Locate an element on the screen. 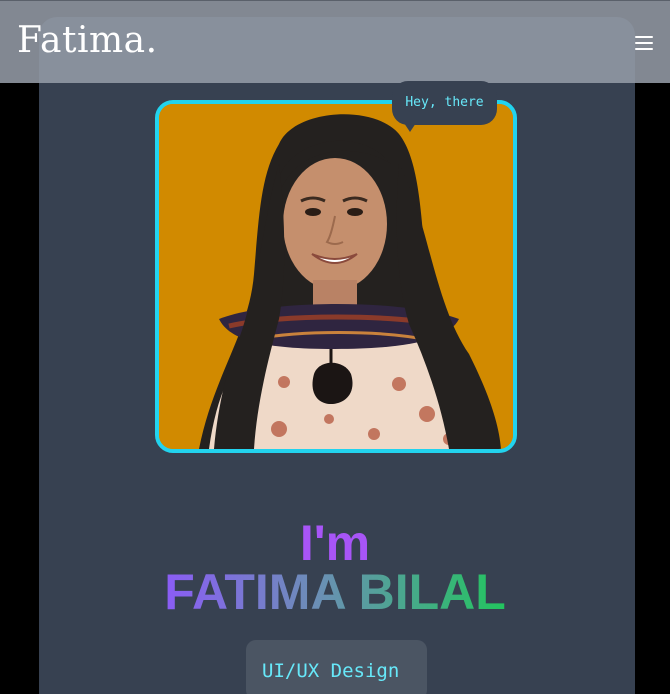  menu-bar-middle is located at coordinates (644, 43).